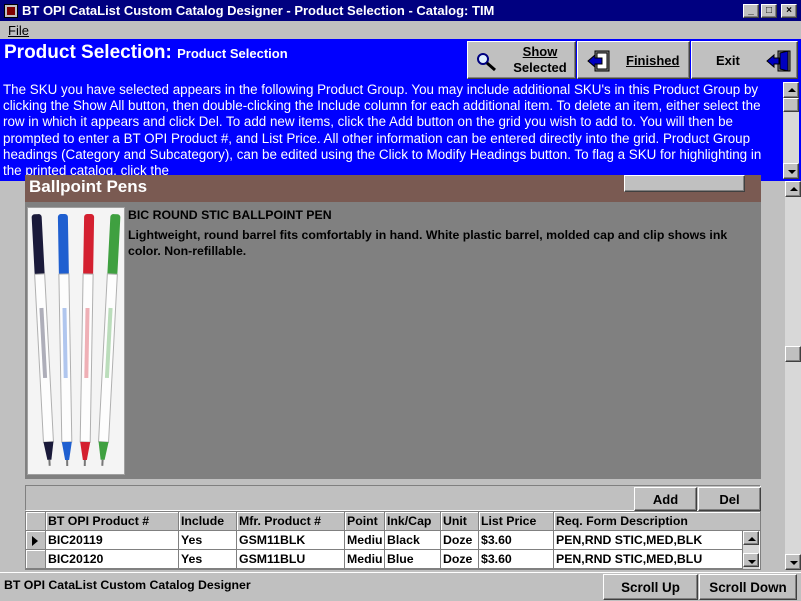 This screenshot has height=601, width=801. I want to click on grid-scroll-down-icon, so click(751, 560).